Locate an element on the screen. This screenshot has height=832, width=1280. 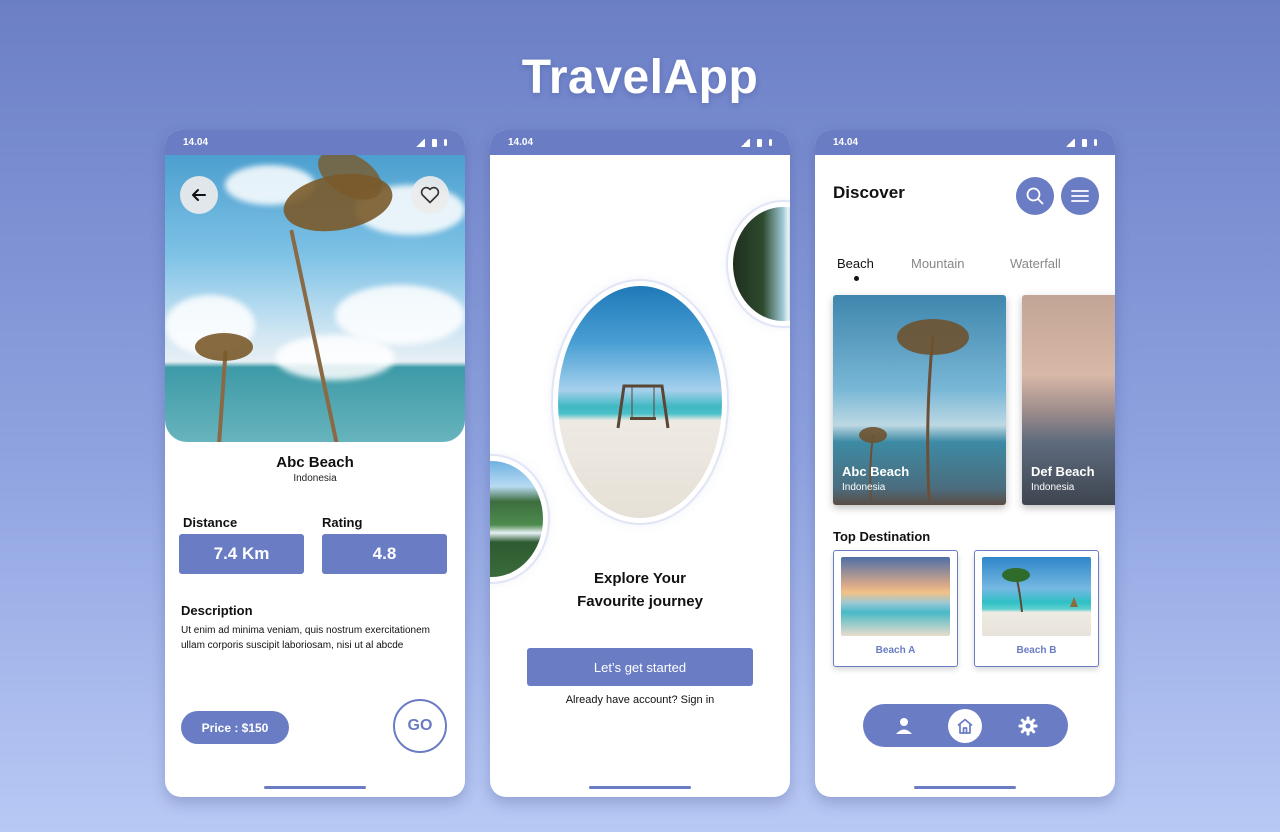
menu-icon is located at coordinates (1080, 196).